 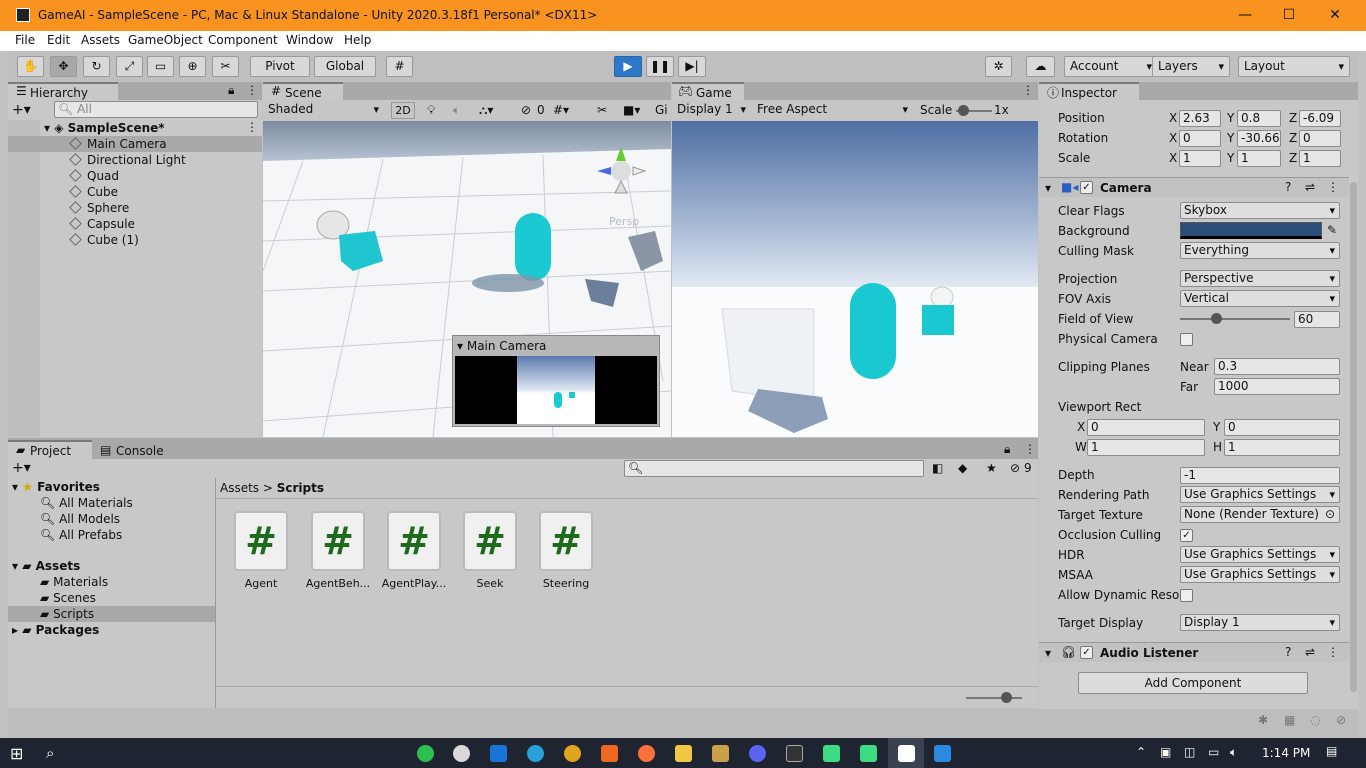 I want to click on script-asset: # Seek, so click(x=490, y=550).